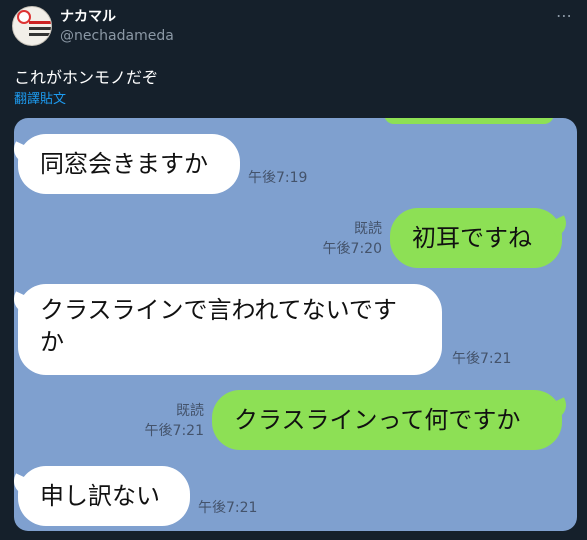  What do you see at coordinates (100, 495) in the screenshot?
I see `message-text: 申し訳ない` at bounding box center [100, 495].